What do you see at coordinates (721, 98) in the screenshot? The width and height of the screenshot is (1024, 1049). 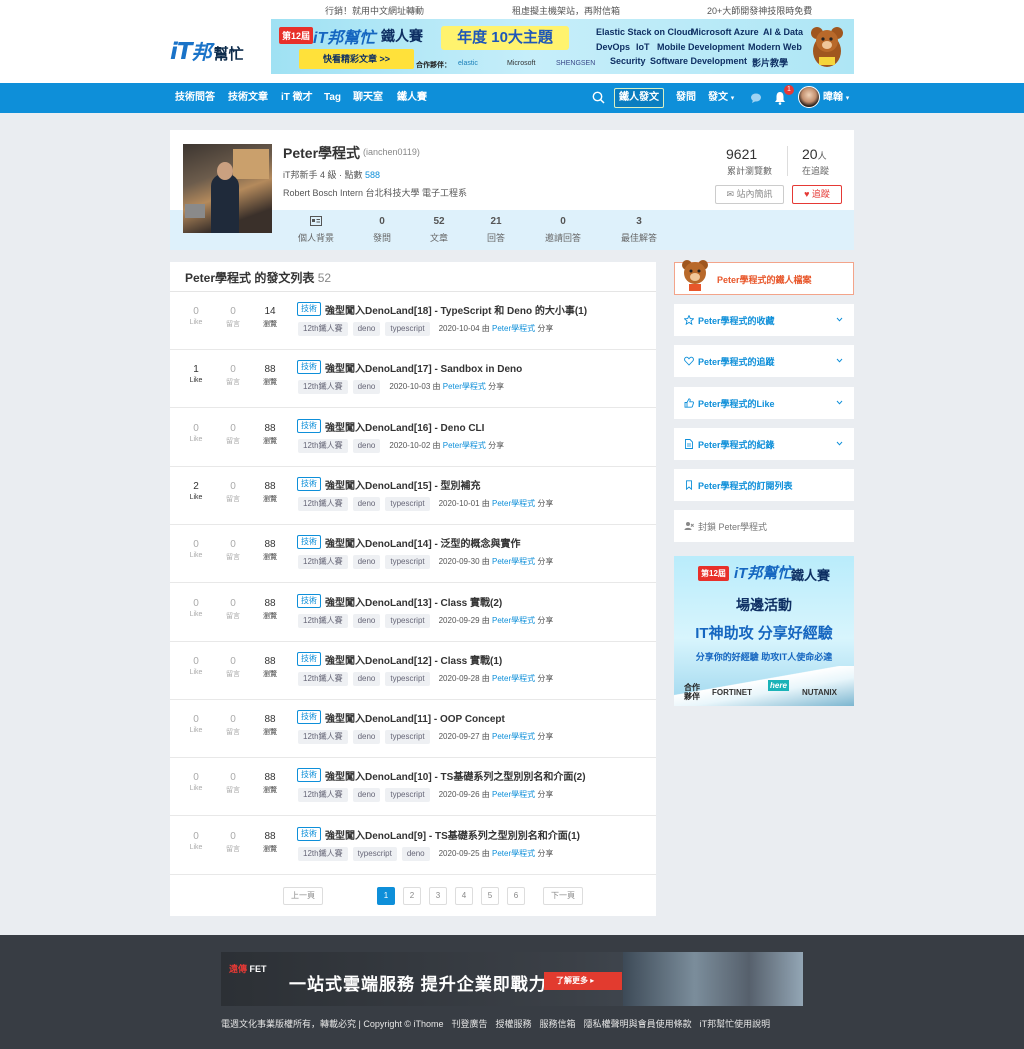 I see `nav-post: 發文 ▾` at bounding box center [721, 98].